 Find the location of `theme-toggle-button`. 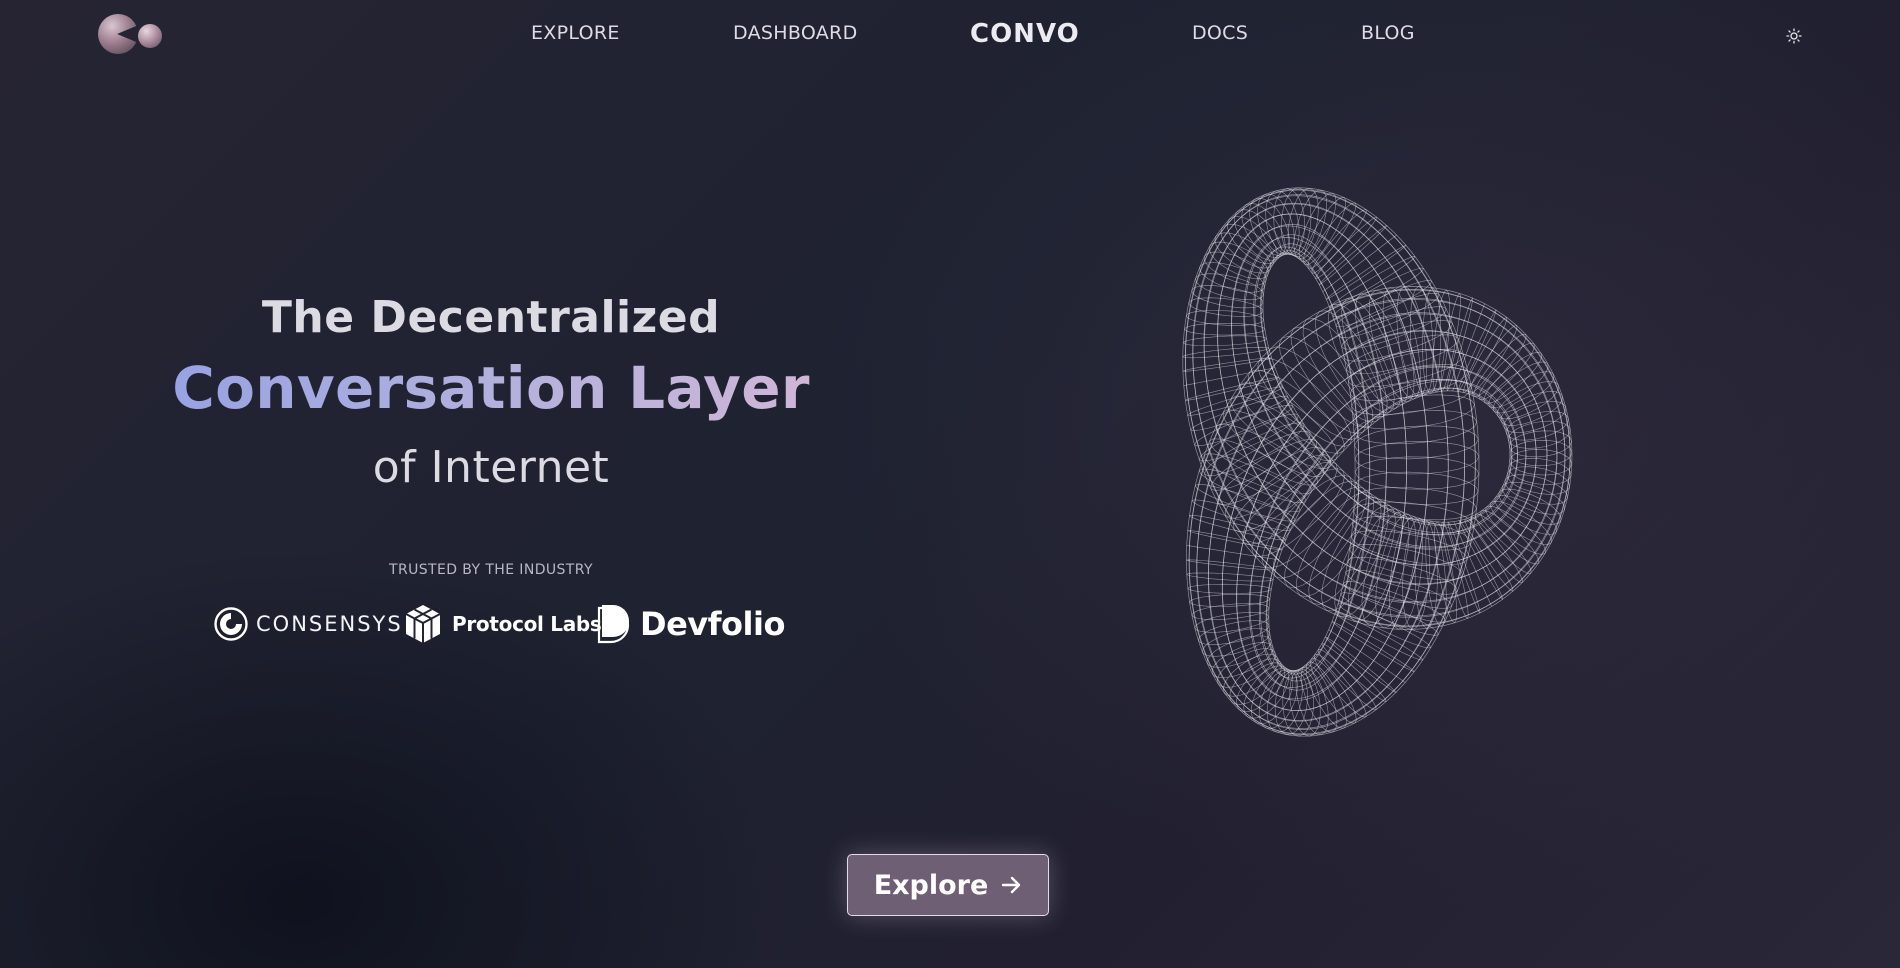

theme-toggle-button is located at coordinates (1794, 36).